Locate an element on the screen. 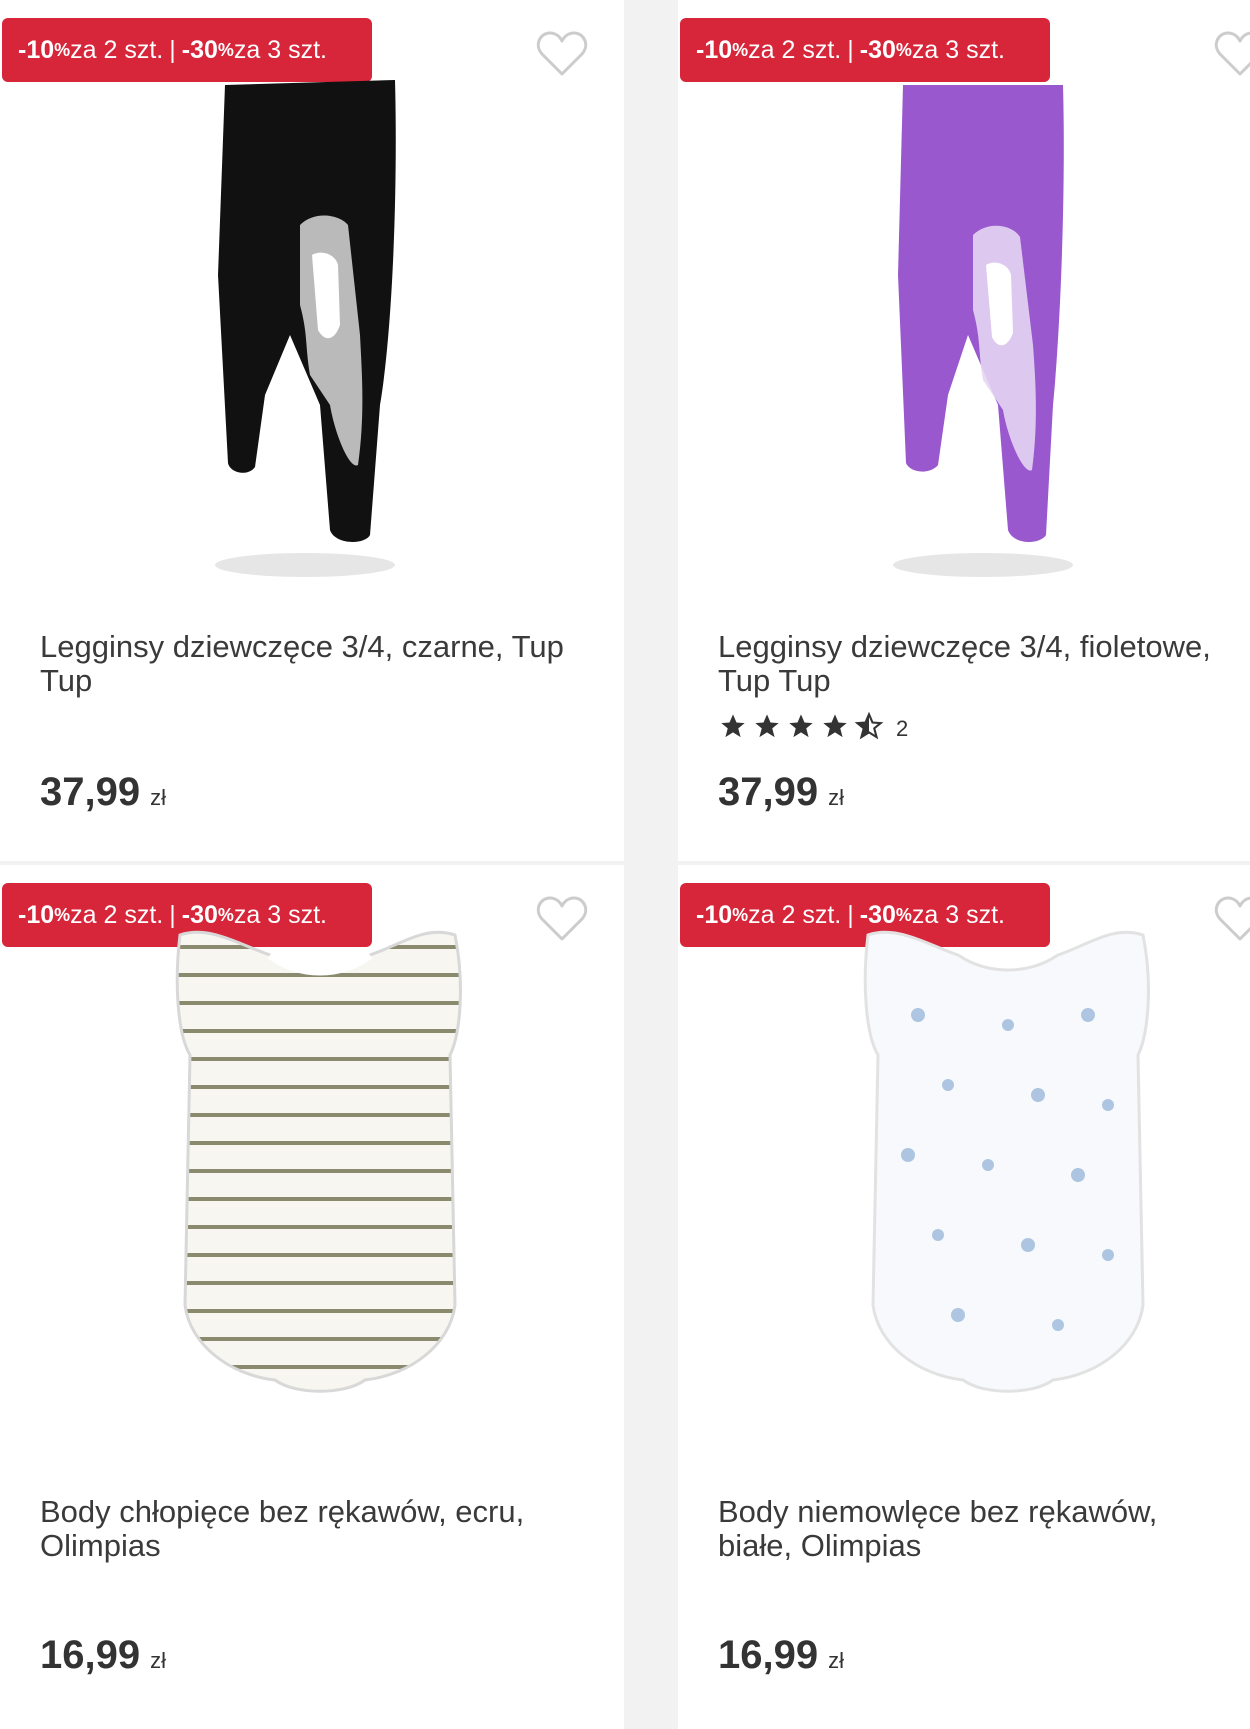 Image resolution: width=1250 pixels, height=1729 pixels. half-star-icon is located at coordinates (869, 728).